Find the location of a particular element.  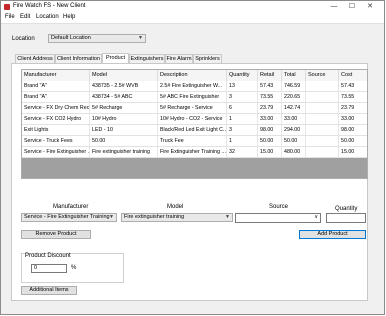

source-select: ∨ is located at coordinates (278, 218).